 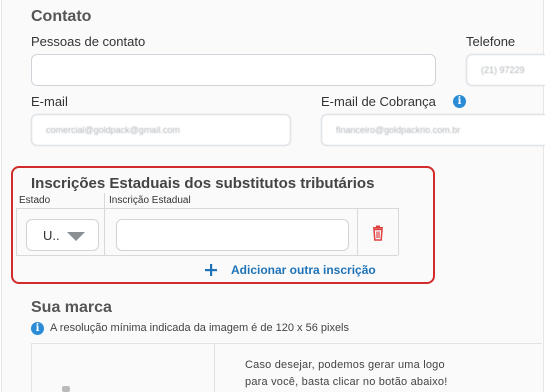 What do you see at coordinates (346, 382) in the screenshot?
I see `logo-hint-line2: para você, basta clicar no botão abaixo!` at bounding box center [346, 382].